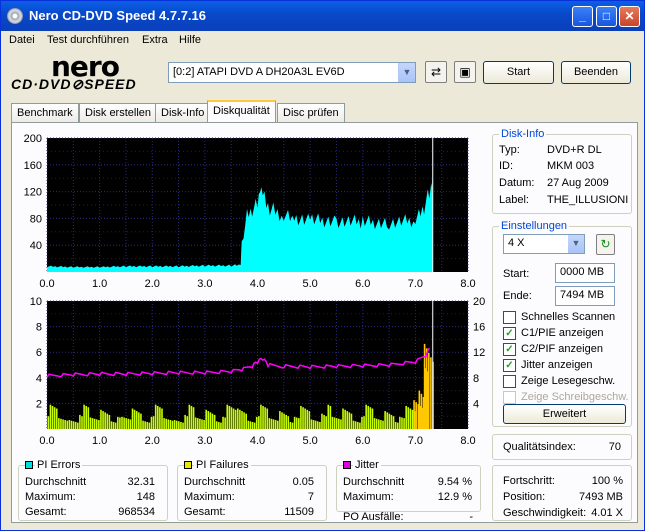 This screenshot has height=531, width=645. I want to click on drive-select: [0:2] ATAPI DVD A DH20A3L EV6D ▼, so click(292, 72).